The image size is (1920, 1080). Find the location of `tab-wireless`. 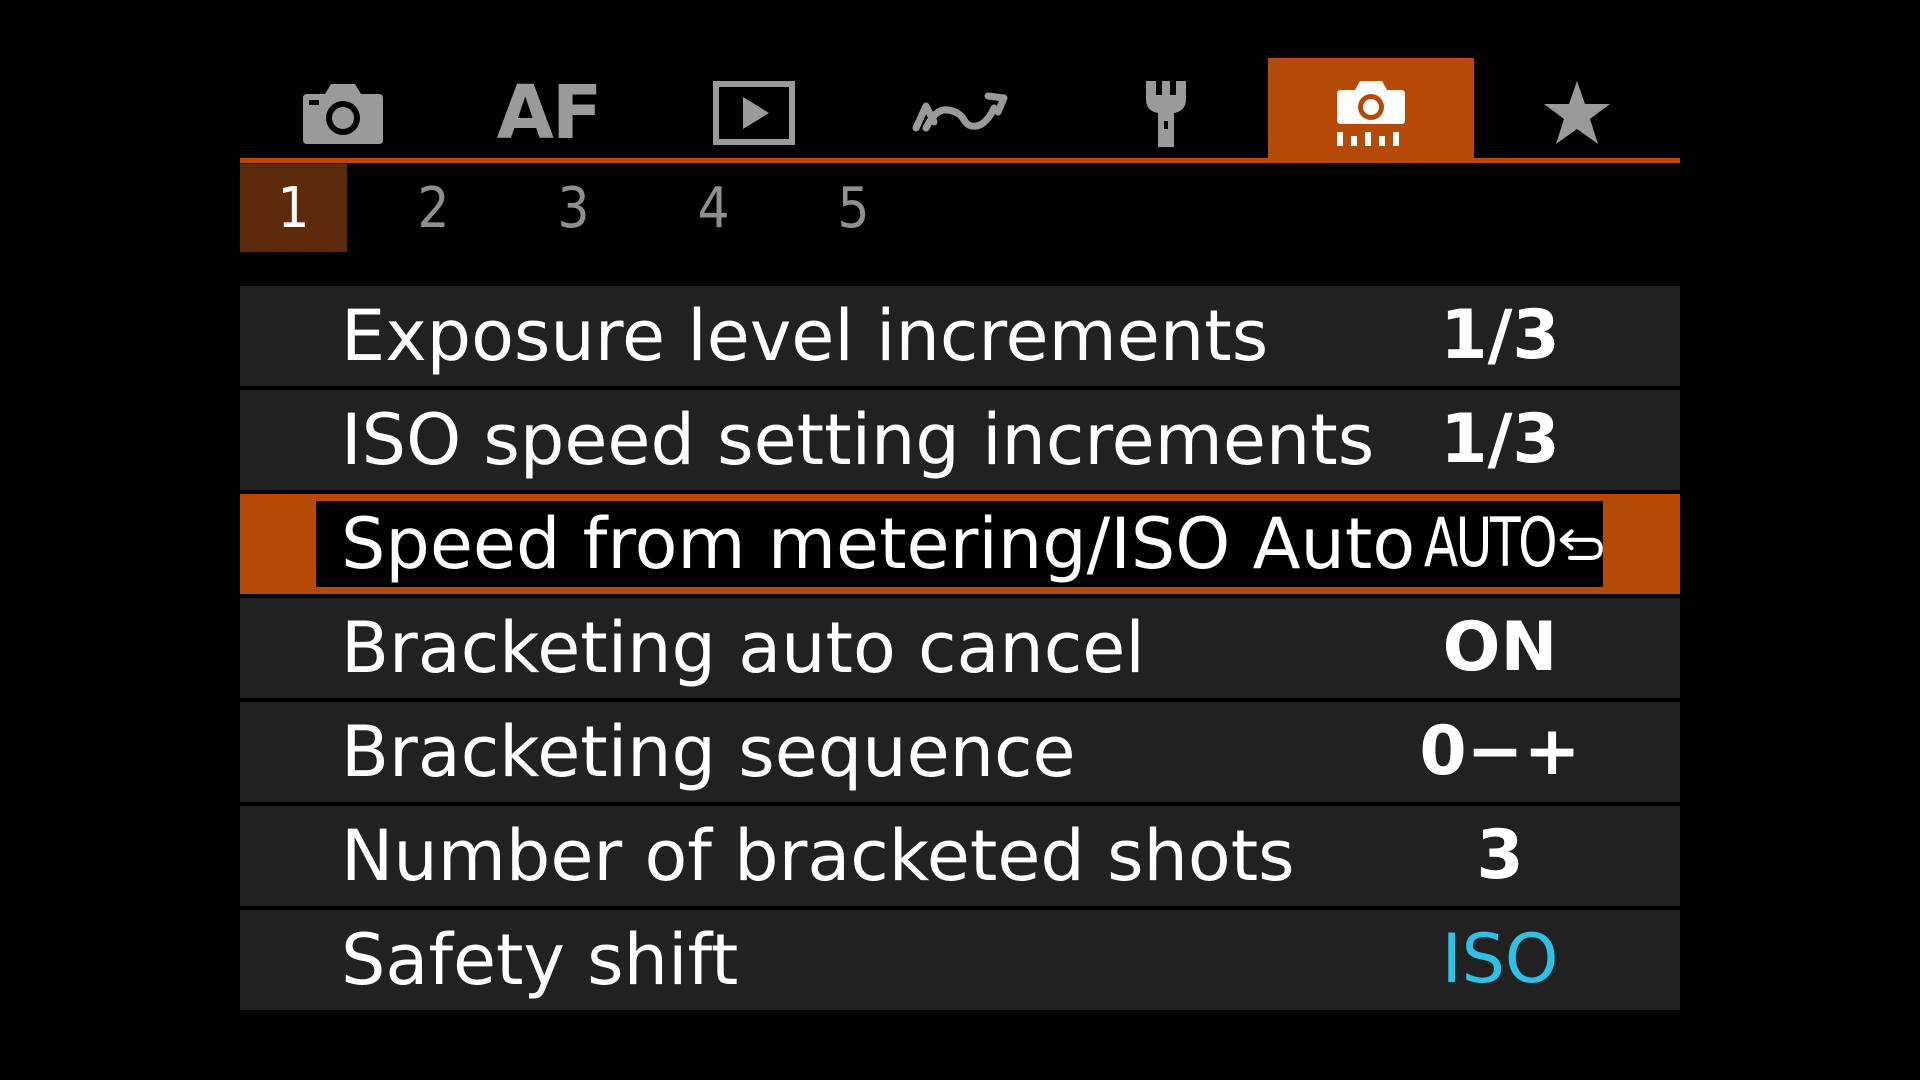

tab-wireless is located at coordinates (960, 108).